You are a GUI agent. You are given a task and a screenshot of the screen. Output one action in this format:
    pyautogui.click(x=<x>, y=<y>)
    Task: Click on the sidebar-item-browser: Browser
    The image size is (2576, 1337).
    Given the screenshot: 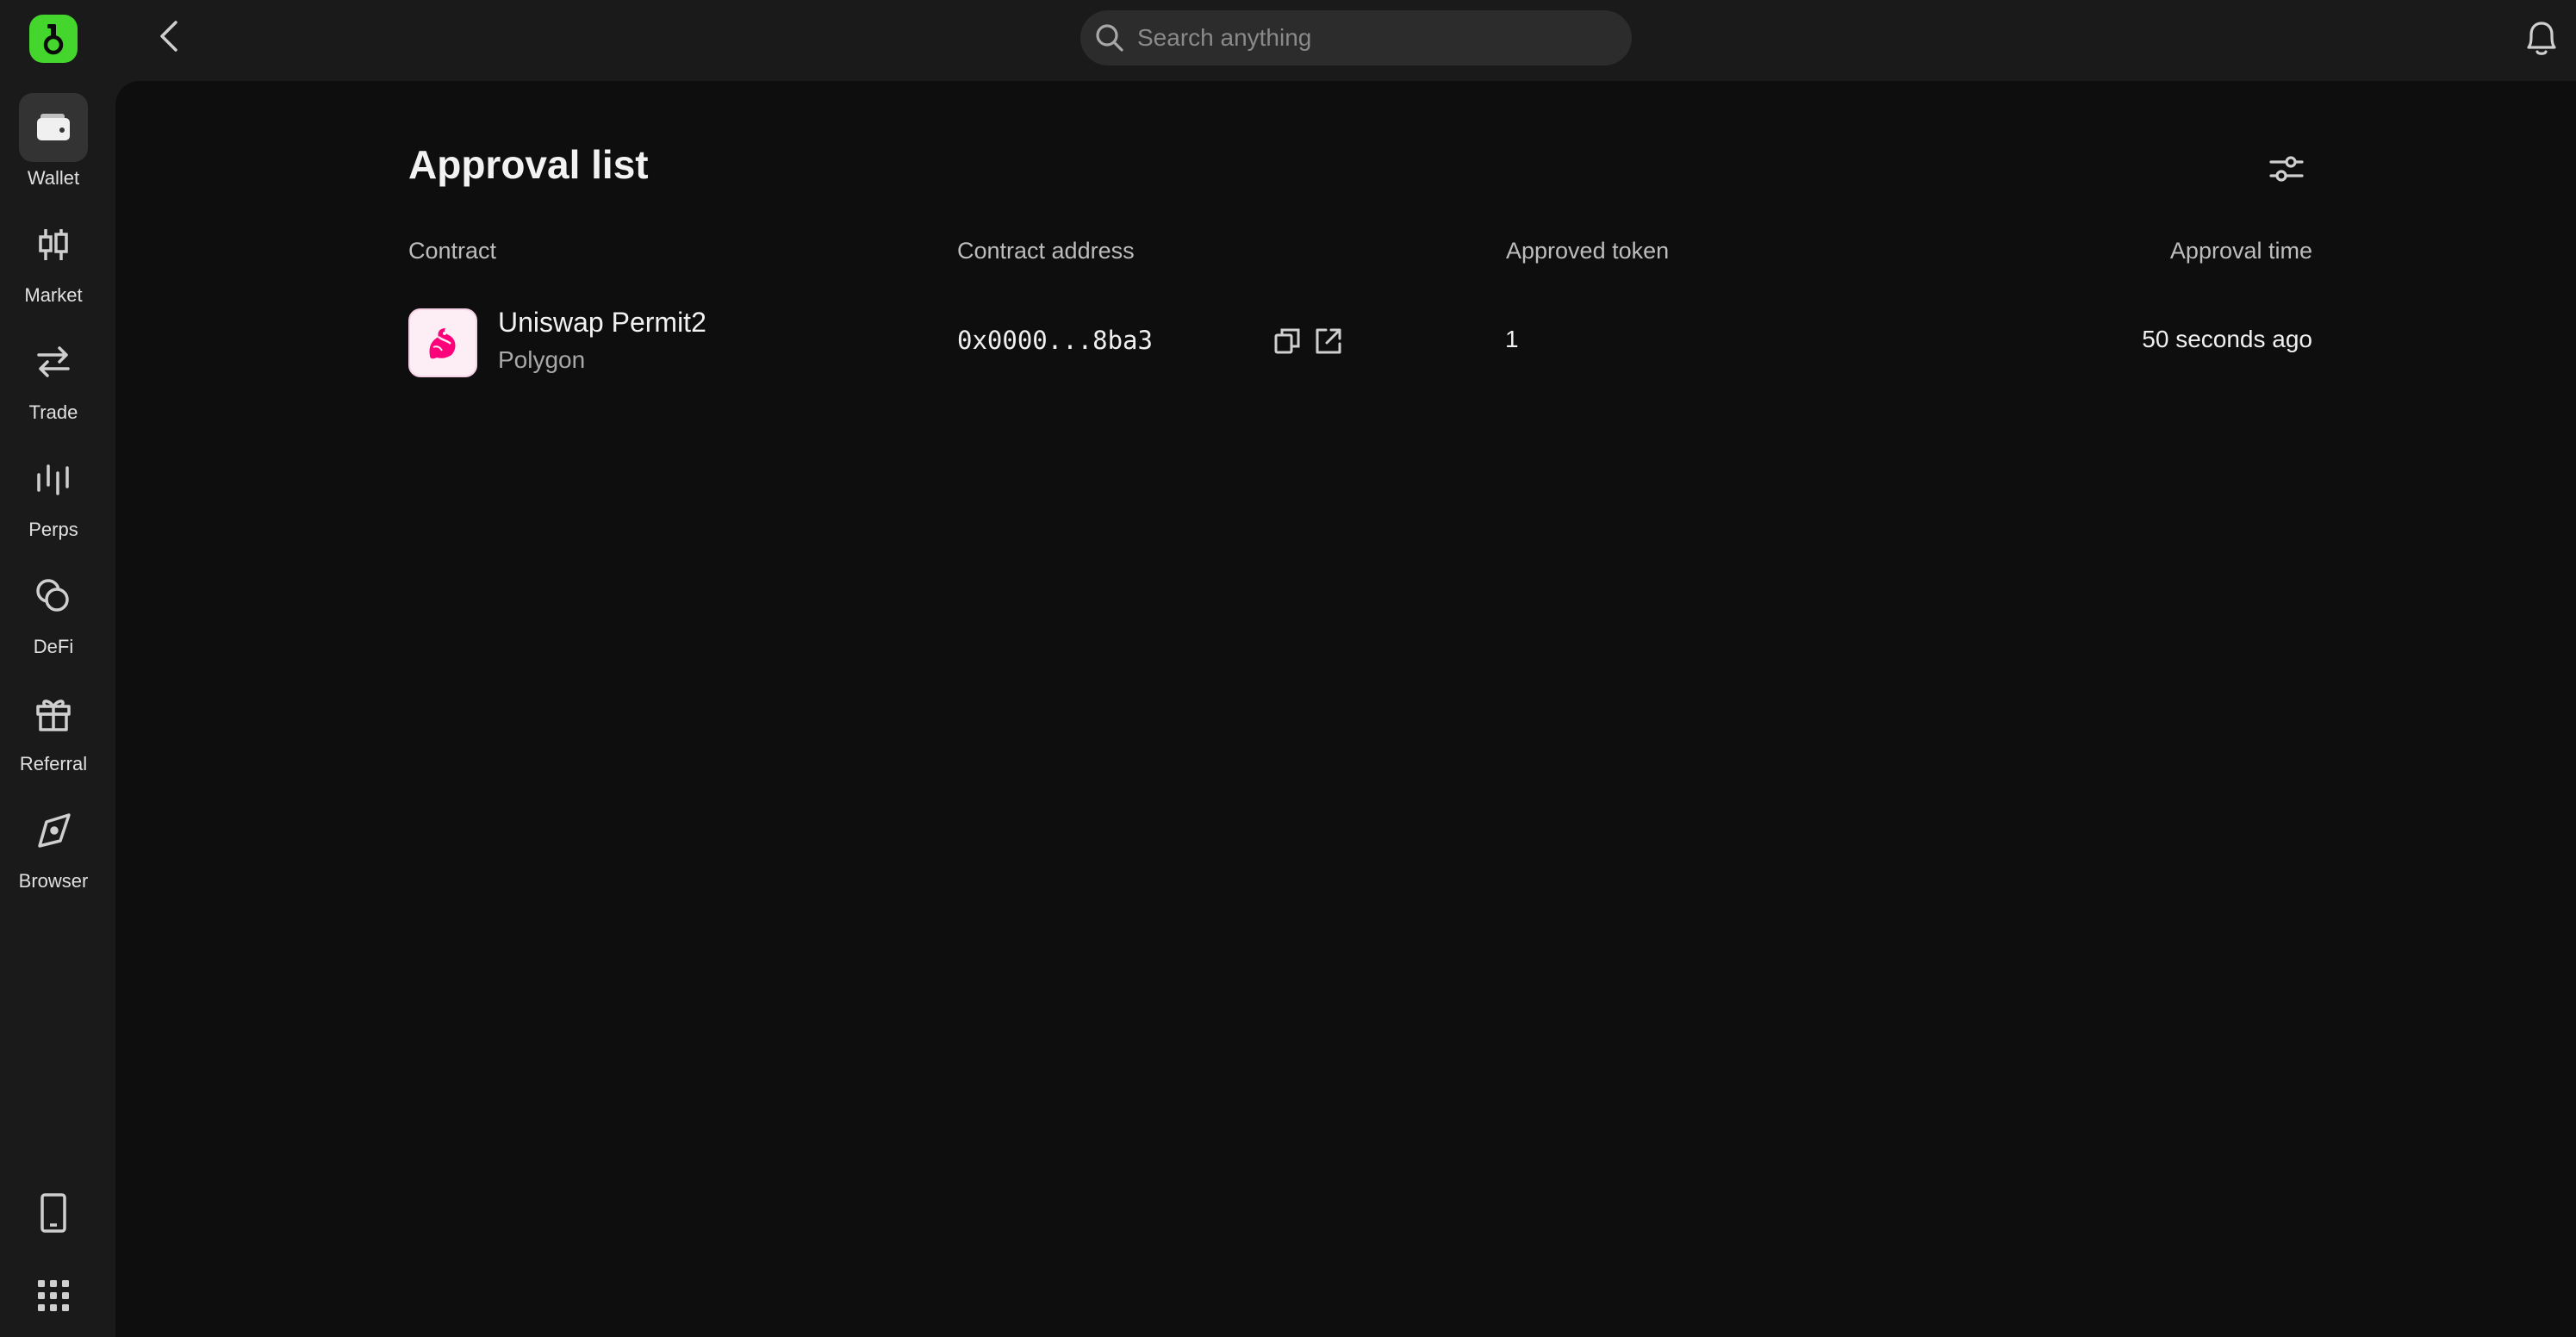 What is the action you would take?
    pyautogui.click(x=54, y=847)
    